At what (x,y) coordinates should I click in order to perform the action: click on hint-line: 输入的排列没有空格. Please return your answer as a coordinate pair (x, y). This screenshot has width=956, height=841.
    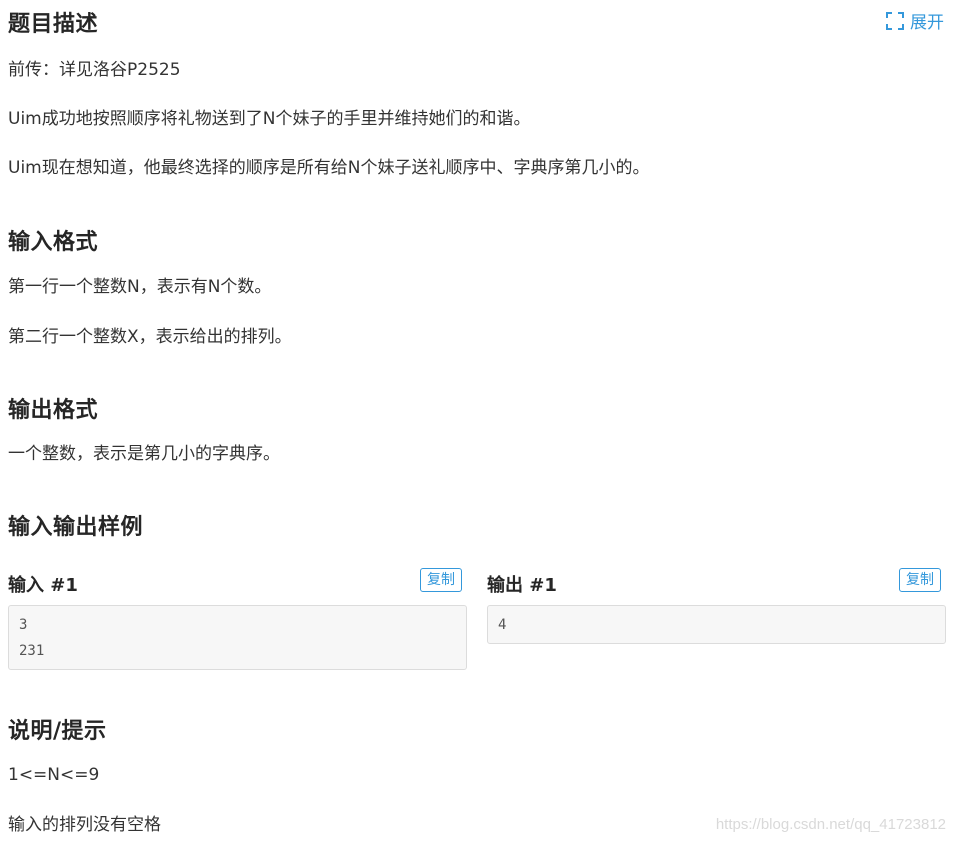
    Looking at the image, I should click on (84, 825).